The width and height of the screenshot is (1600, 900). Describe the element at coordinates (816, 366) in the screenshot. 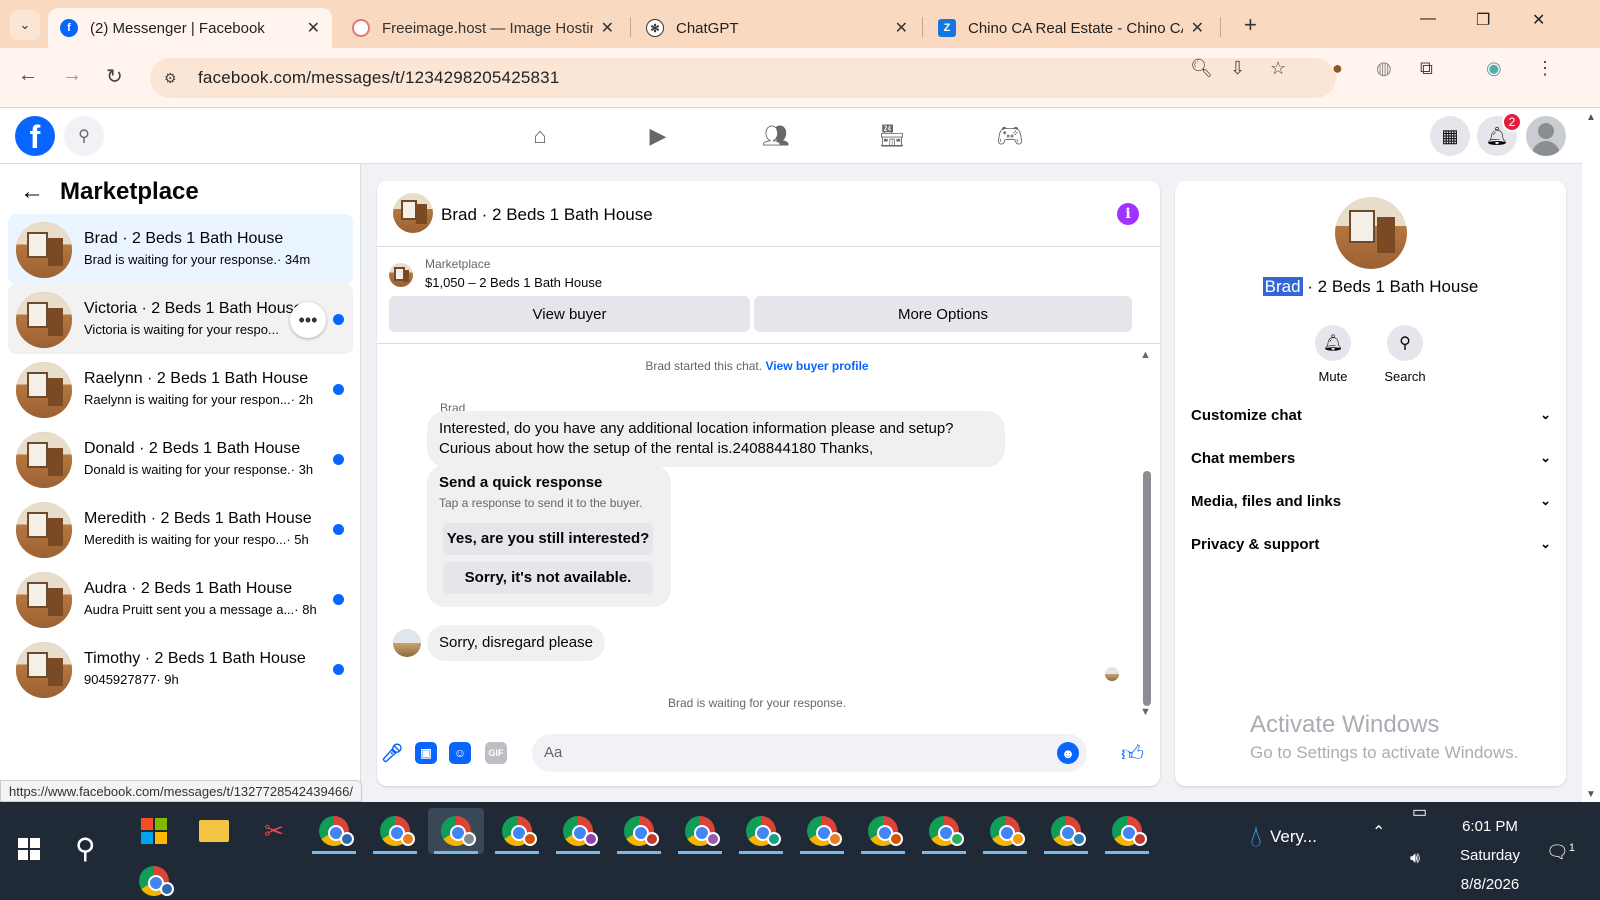

I see `view-buyer-profile-link: View buyer profile` at that location.